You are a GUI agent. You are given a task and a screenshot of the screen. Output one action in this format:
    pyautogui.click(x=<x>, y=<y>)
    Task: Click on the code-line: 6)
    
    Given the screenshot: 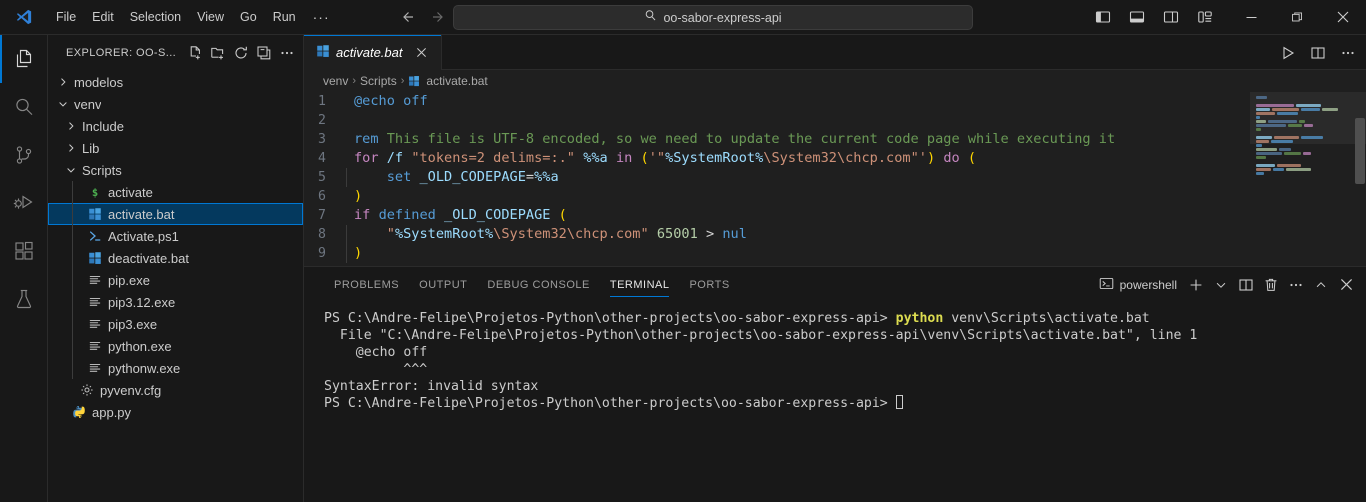 What is the action you would take?
    pyautogui.click(x=777, y=196)
    